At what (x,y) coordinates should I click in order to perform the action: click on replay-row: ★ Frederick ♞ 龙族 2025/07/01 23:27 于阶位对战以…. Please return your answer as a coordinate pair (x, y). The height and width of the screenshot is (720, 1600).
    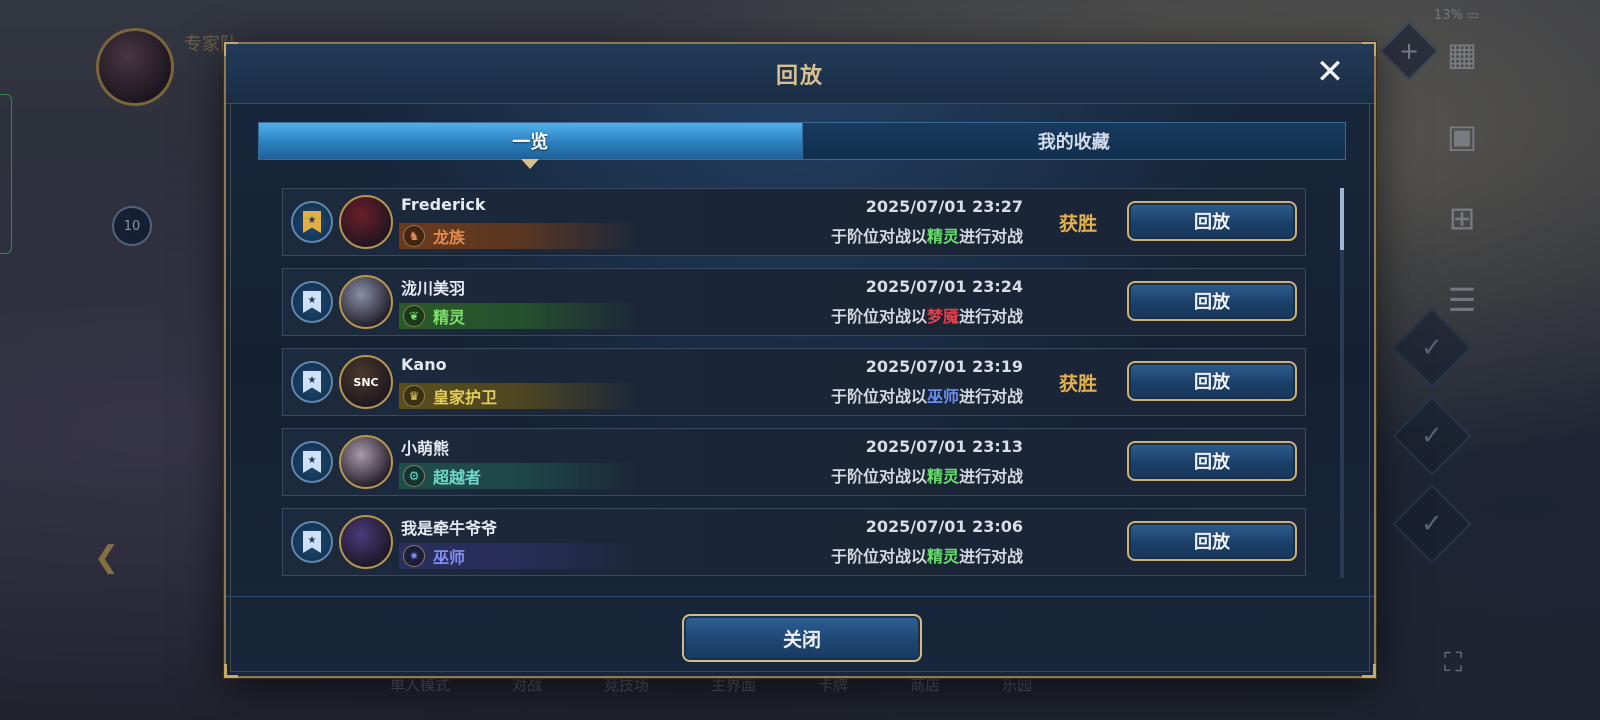
    Looking at the image, I should click on (794, 222).